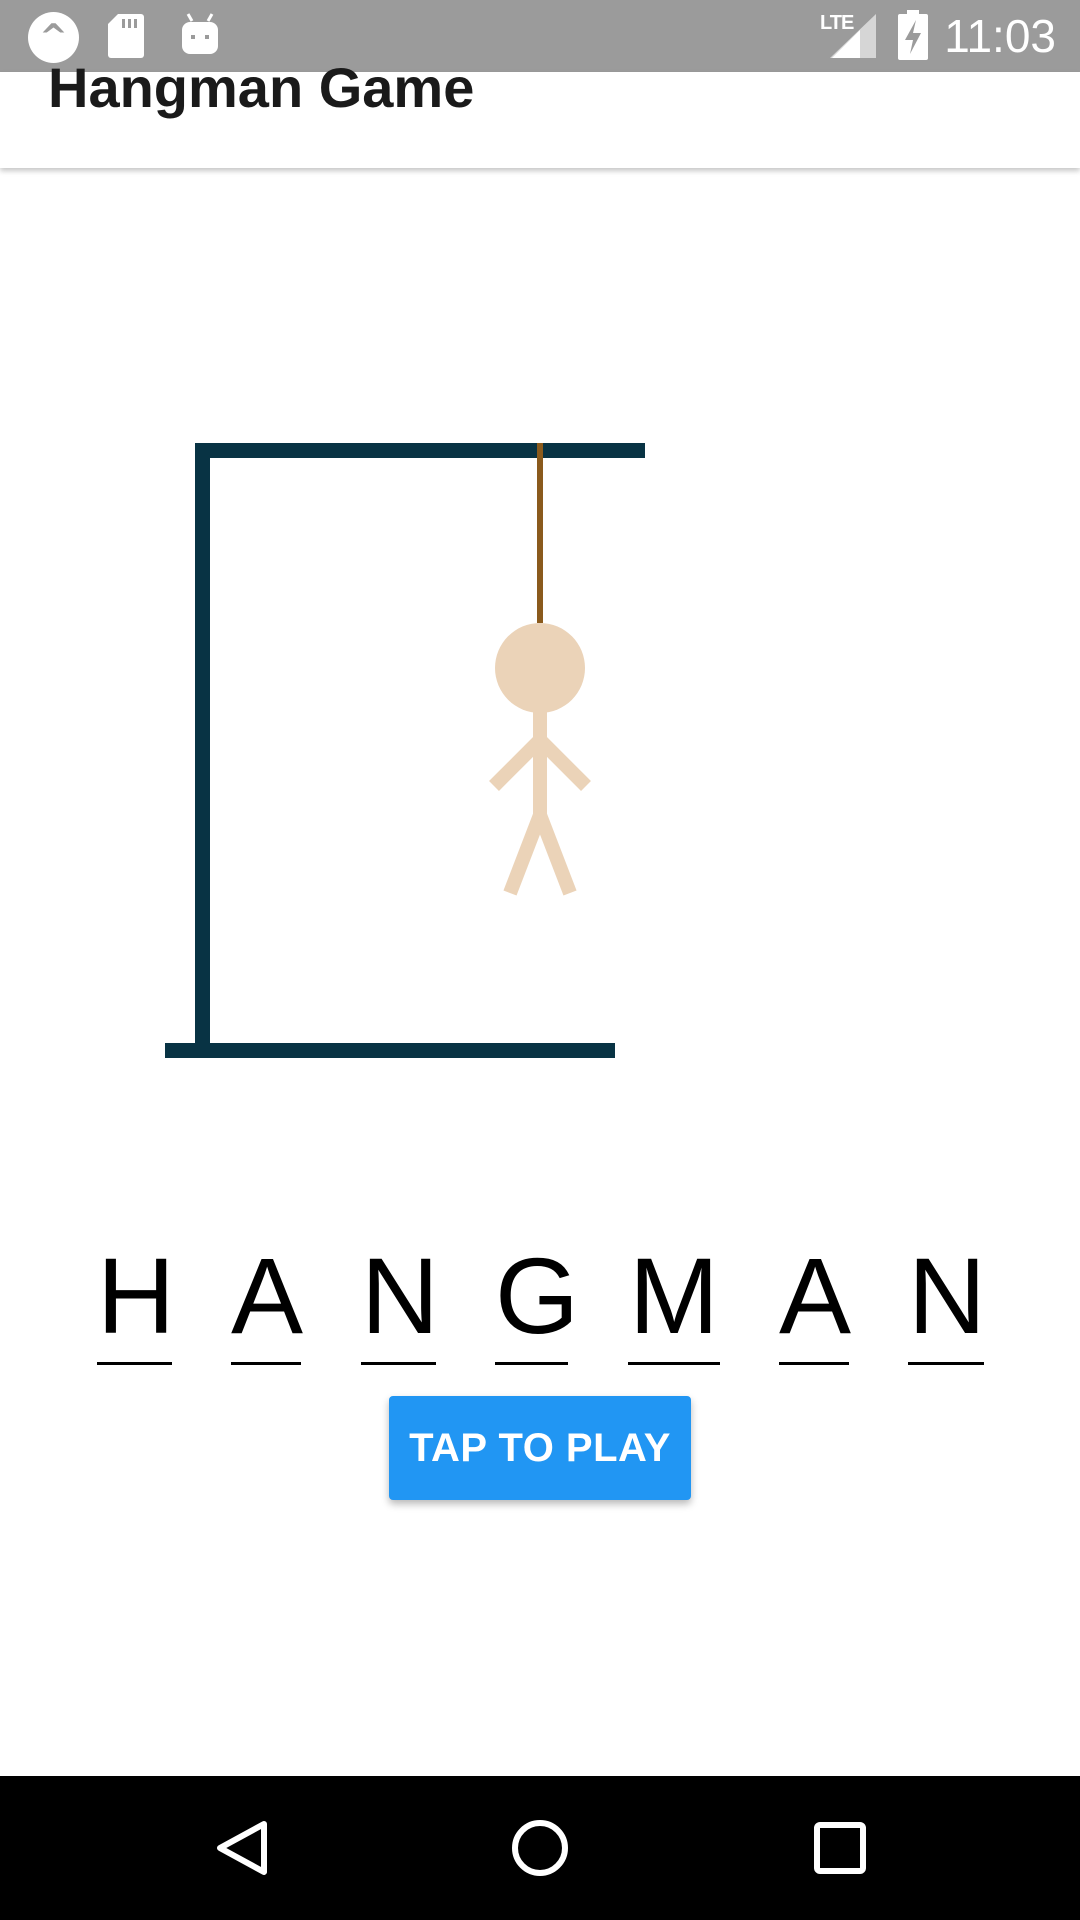  Describe the element at coordinates (540, 533) in the screenshot. I see `gallows-rope` at that location.